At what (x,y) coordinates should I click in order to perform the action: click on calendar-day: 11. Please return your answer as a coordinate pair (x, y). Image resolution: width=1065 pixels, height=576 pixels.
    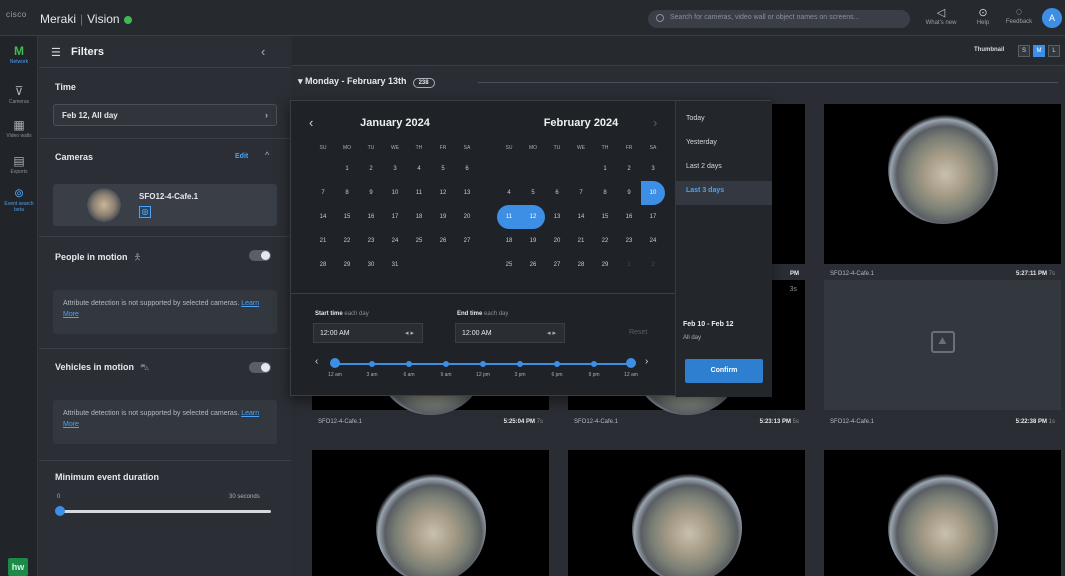
    Looking at the image, I should click on (509, 217).